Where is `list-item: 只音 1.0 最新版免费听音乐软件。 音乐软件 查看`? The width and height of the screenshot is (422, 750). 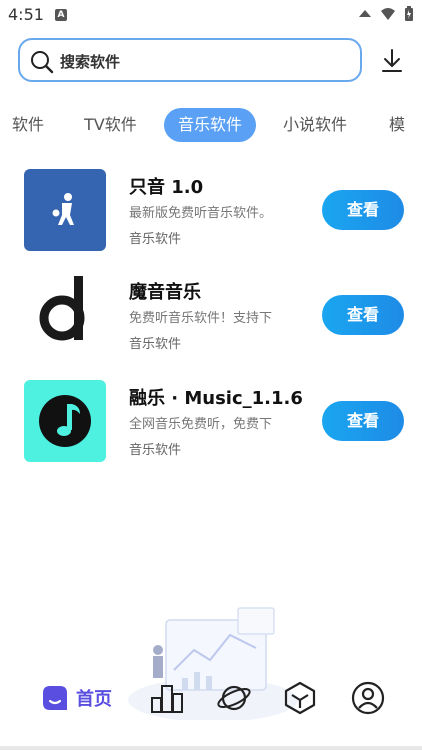 list-item: 只音 1.0 最新版免费听音乐软件。 音乐软件 查看 is located at coordinates (211, 214).